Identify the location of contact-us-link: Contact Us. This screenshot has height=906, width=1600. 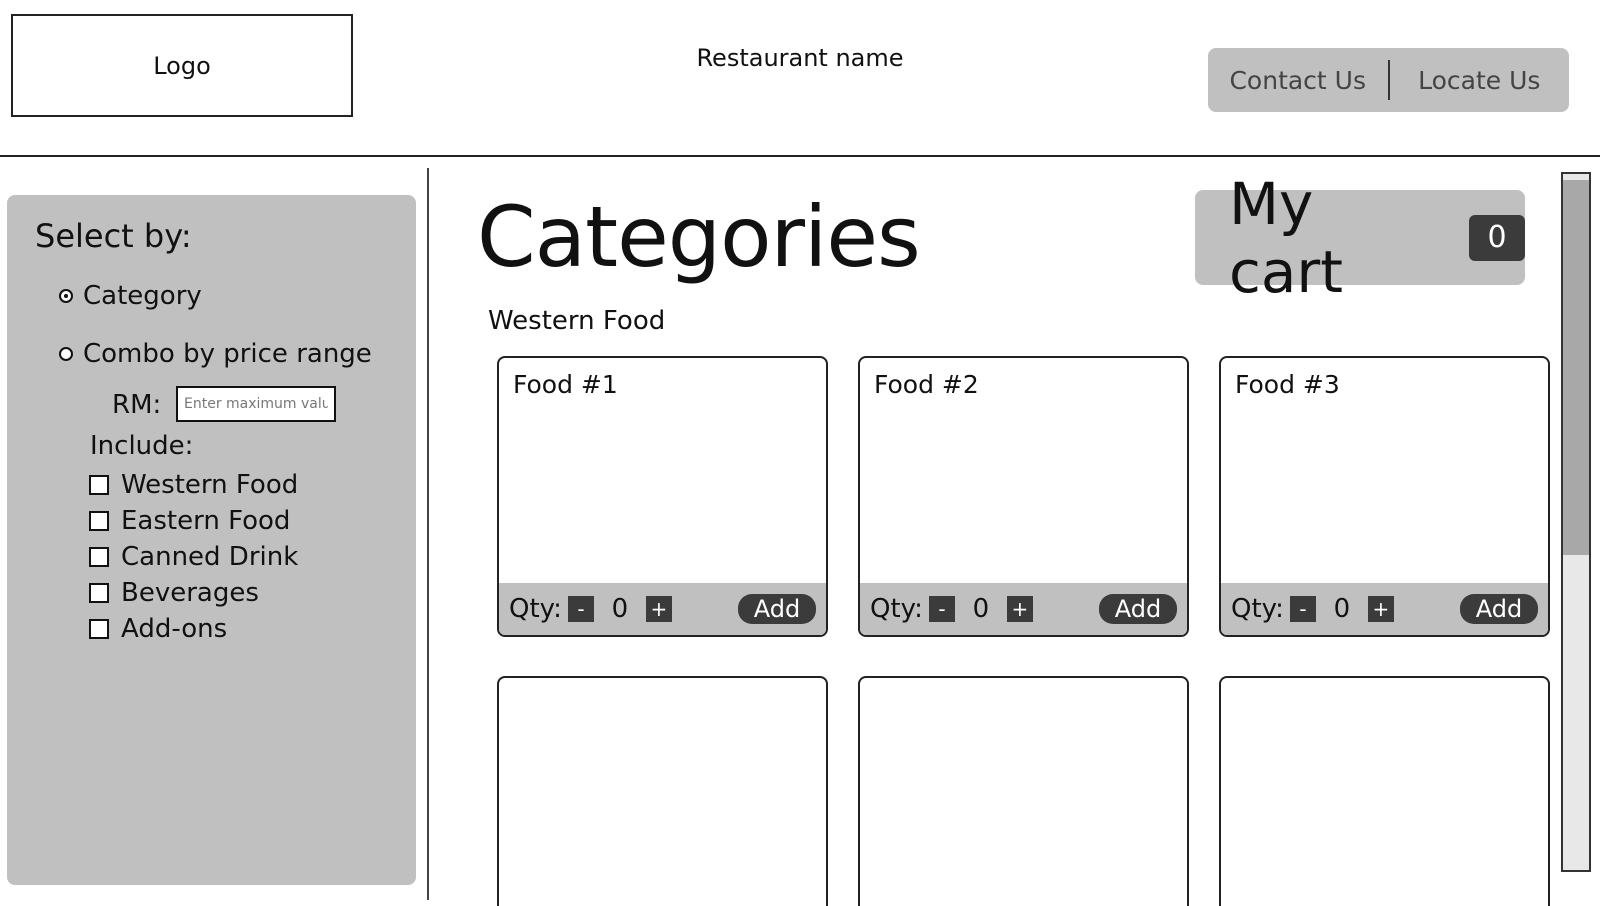
(1298, 80).